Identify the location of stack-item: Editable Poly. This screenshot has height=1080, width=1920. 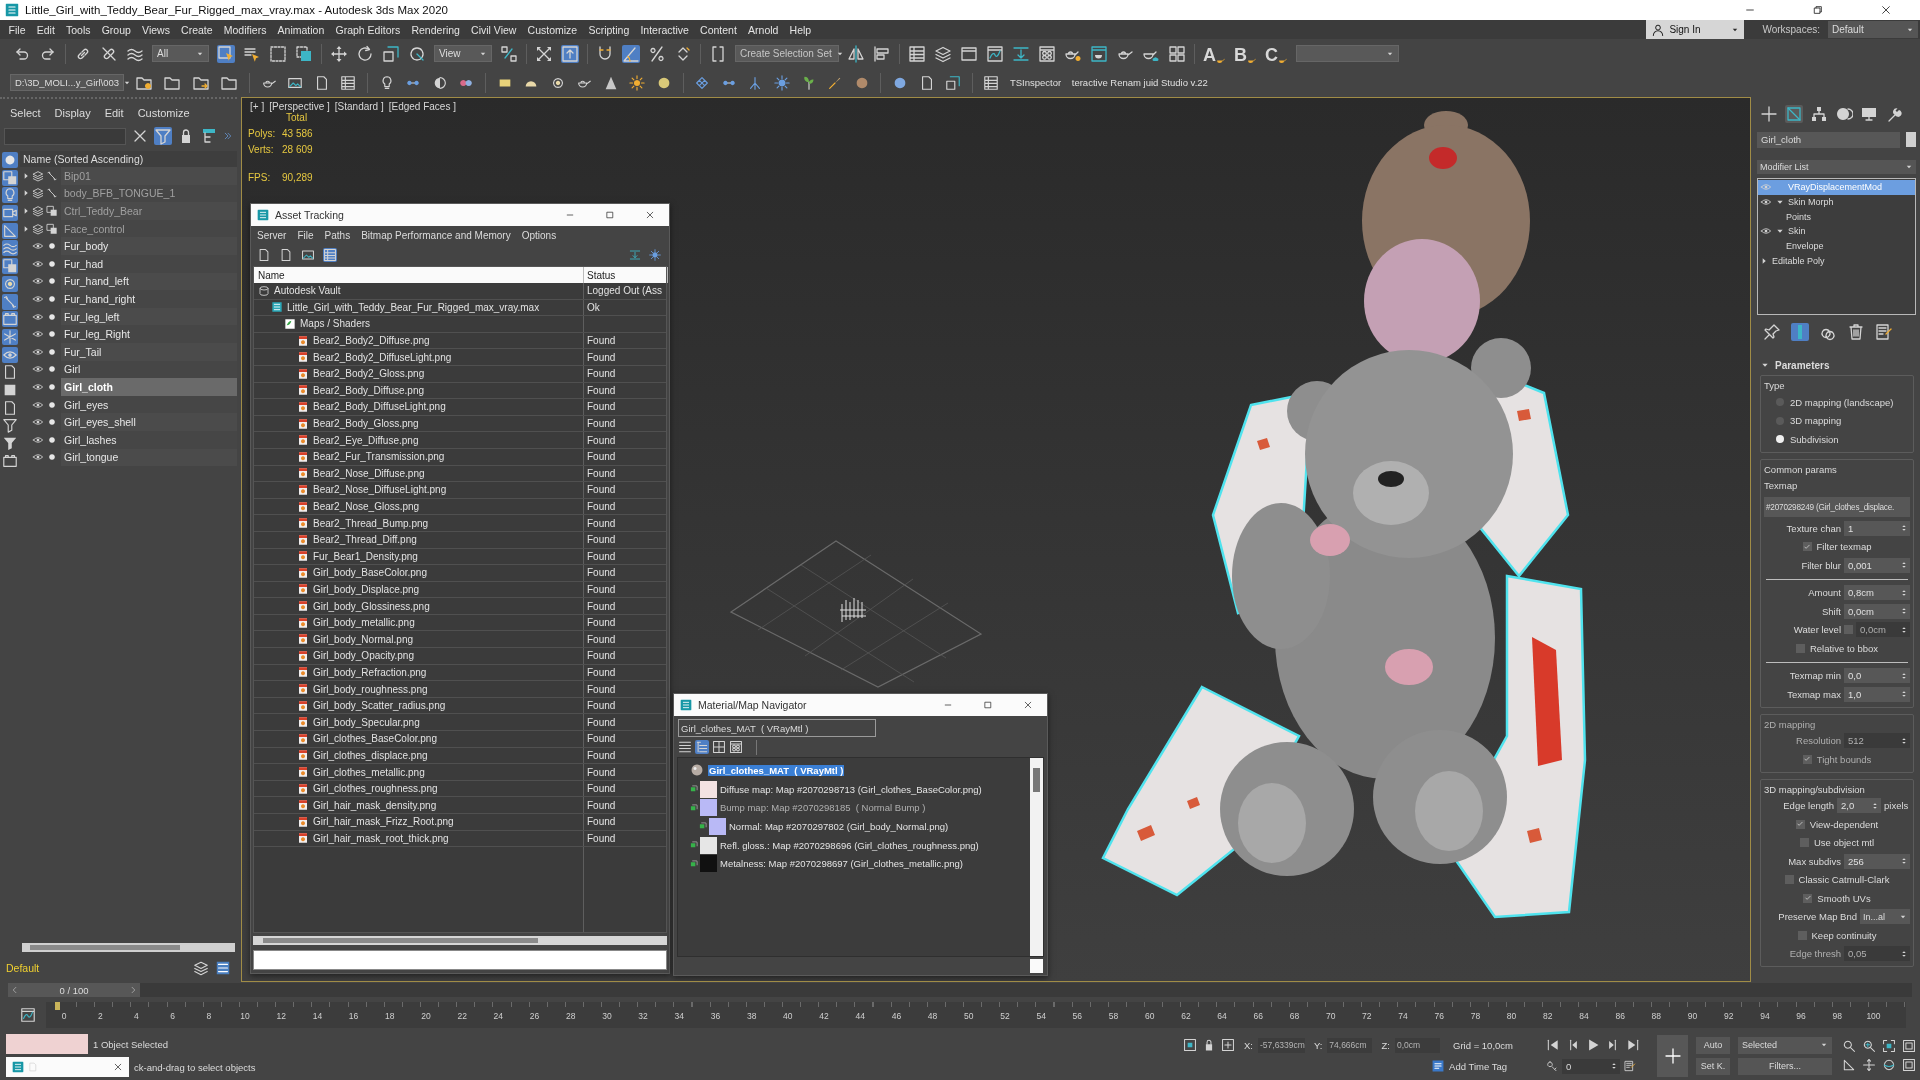
(1797, 260).